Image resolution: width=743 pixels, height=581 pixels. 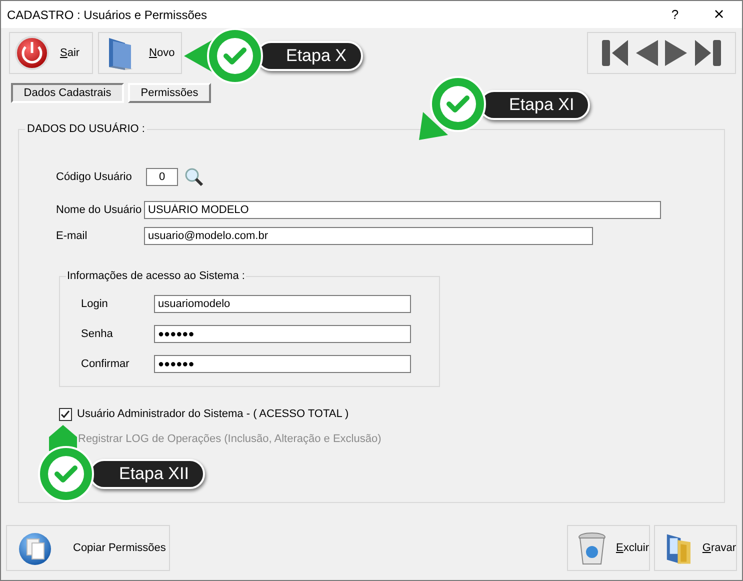 I want to click on exit-button: Sair, so click(x=51, y=53).